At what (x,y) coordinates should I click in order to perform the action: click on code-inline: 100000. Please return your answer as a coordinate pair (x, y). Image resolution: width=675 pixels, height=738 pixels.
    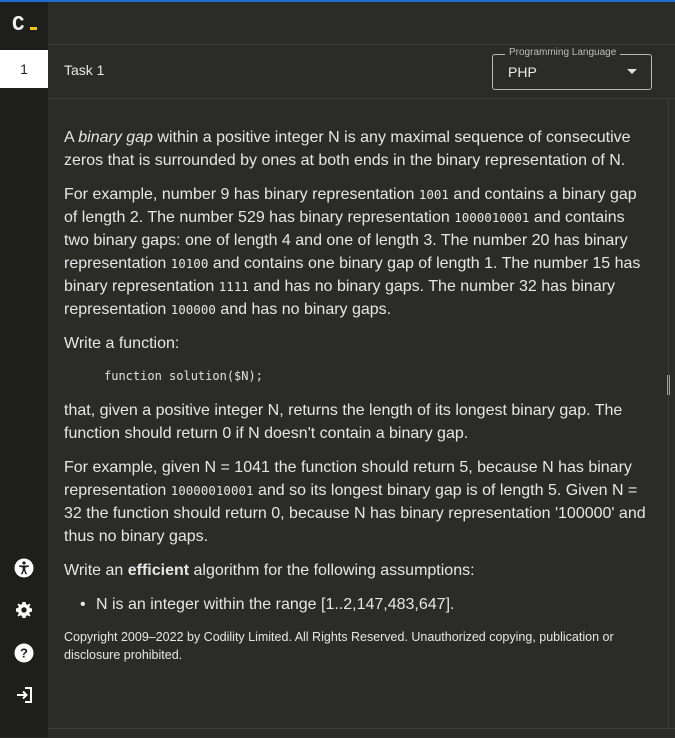
    Looking at the image, I should click on (193, 309).